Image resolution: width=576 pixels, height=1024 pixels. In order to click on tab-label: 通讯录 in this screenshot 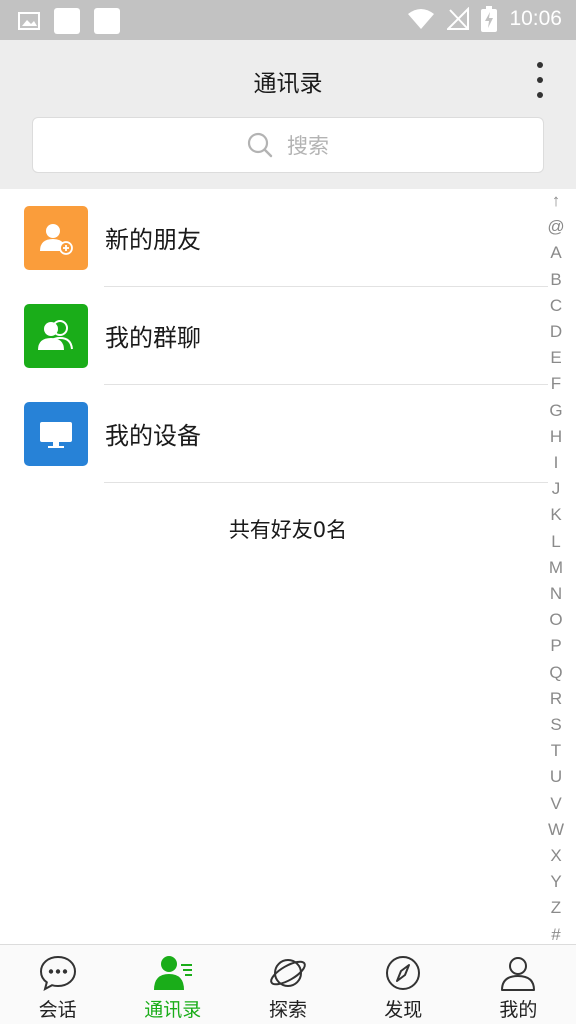, I will do `click(173, 1010)`.